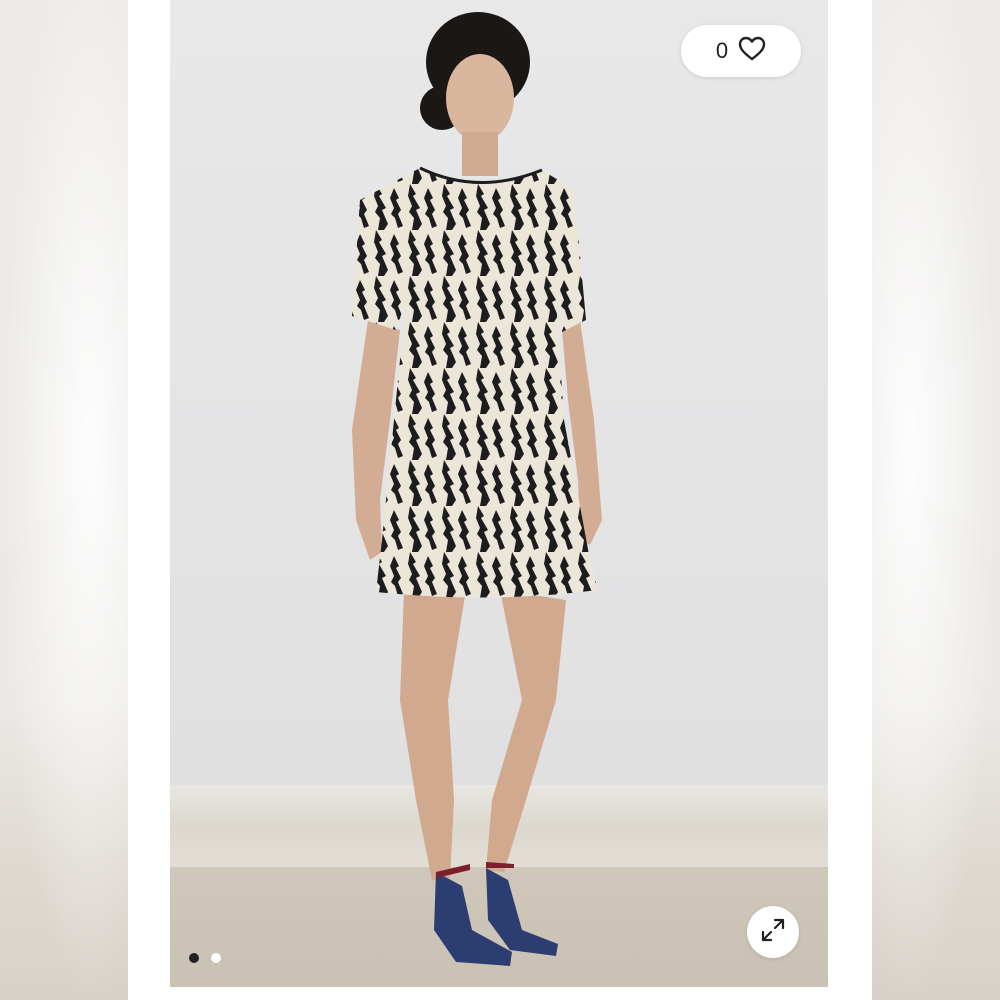 This screenshot has height=1000, width=1000. I want to click on like-button: 0, so click(741, 51).